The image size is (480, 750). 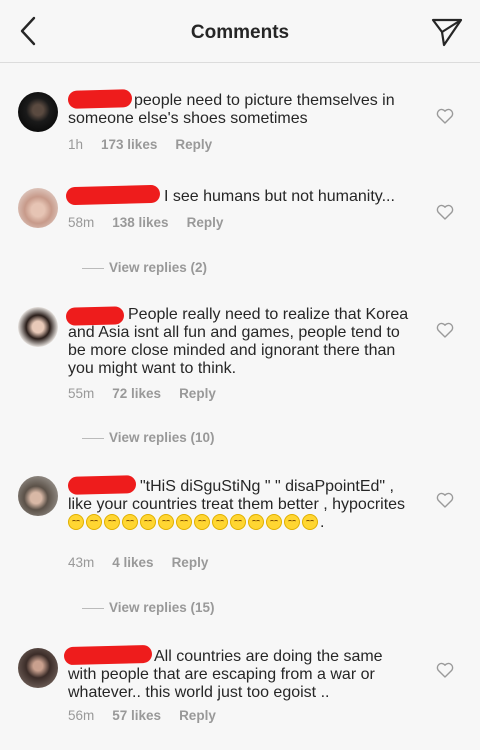 I want to click on comment-meta: 1h 173 likes Reply, so click(x=149, y=144).